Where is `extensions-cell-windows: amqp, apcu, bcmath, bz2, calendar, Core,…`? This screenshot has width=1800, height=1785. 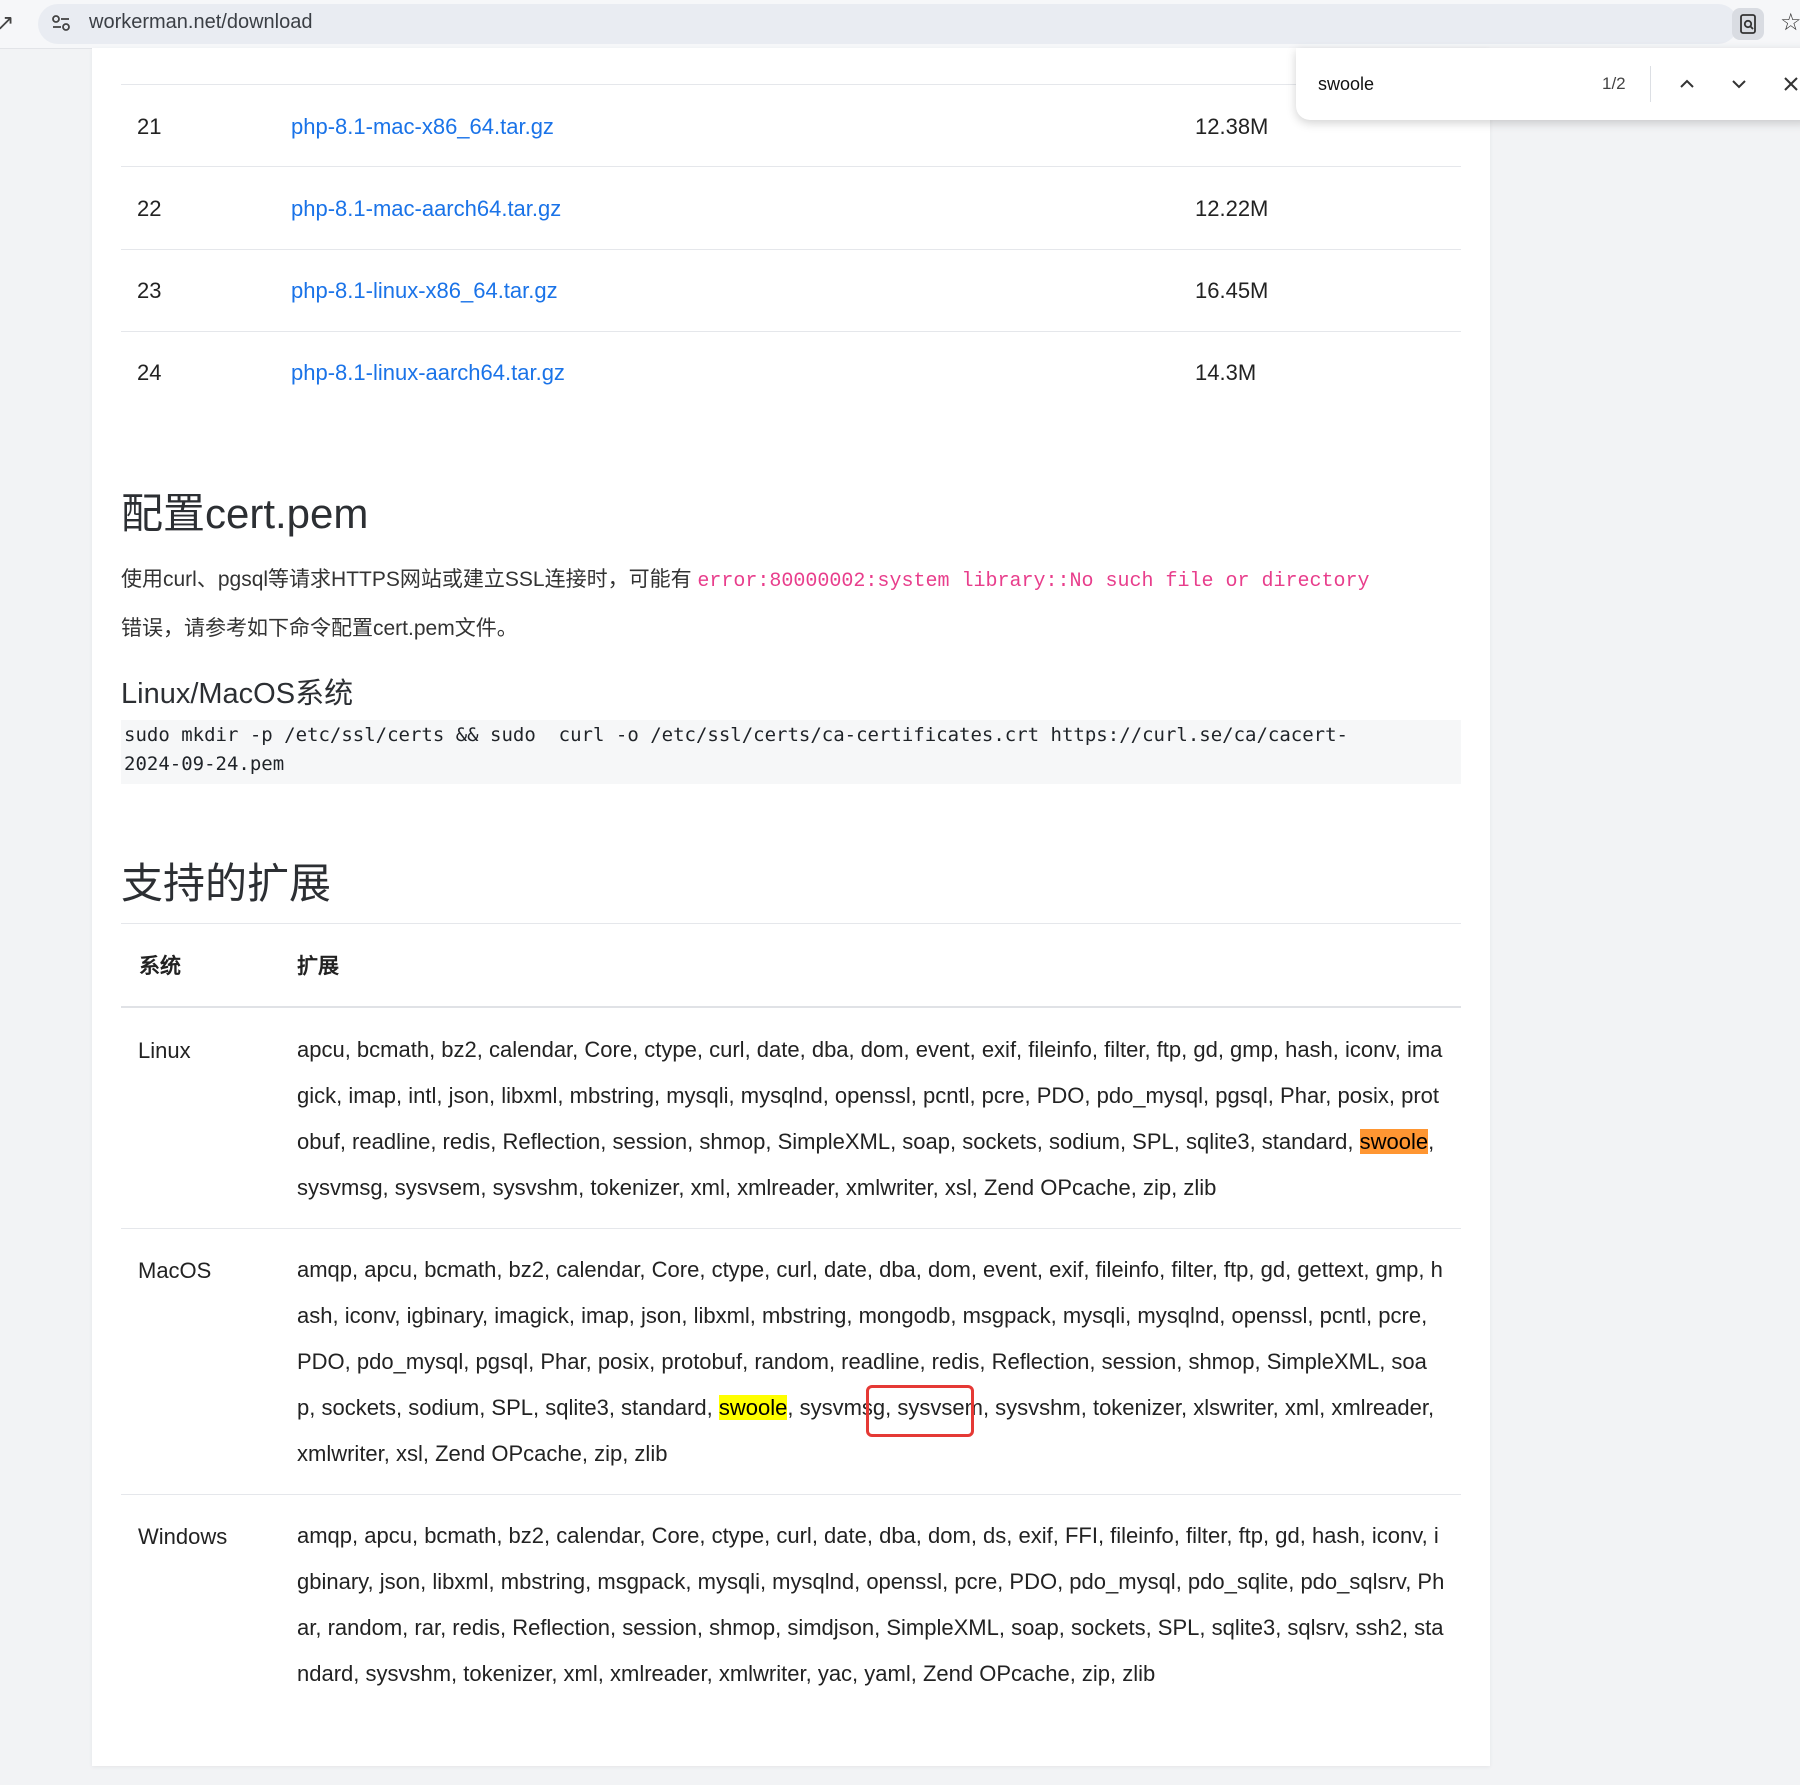 extensions-cell-windows: amqp, apcu, bcmath, bz2, calendar, Core,… is located at coordinates (871, 1604).